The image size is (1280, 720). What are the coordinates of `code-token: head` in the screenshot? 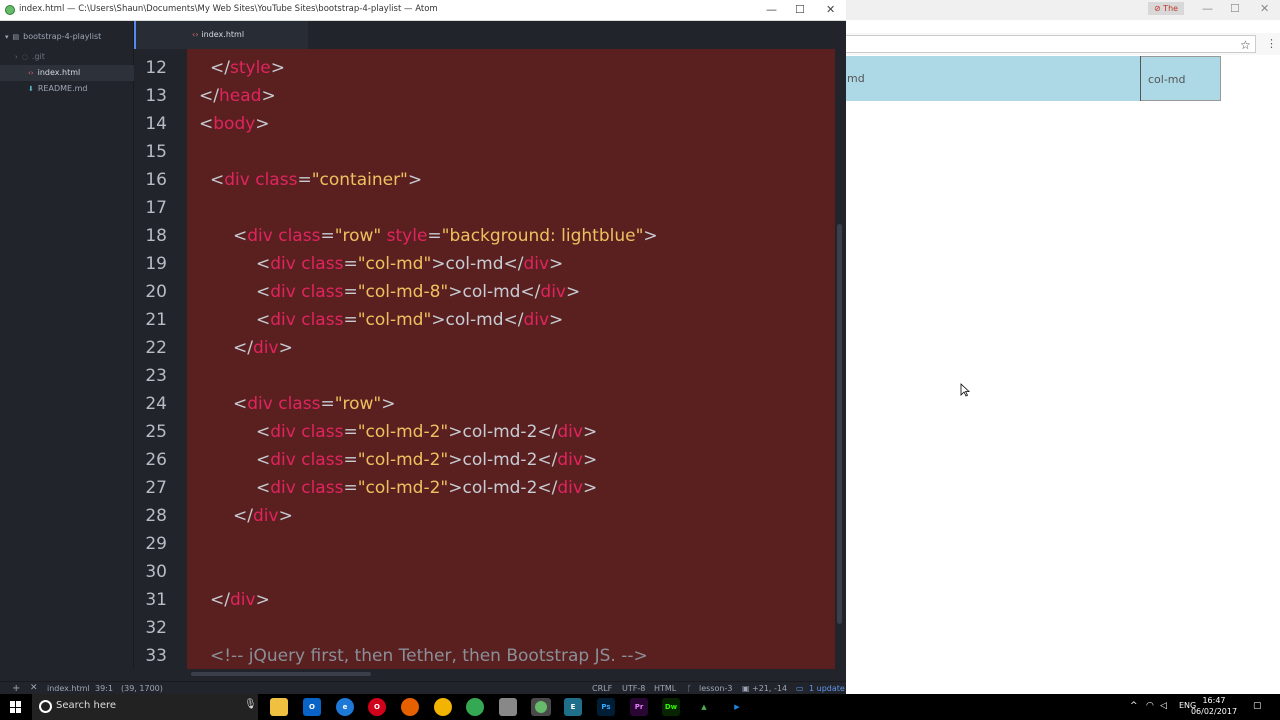 It's located at (240, 96).